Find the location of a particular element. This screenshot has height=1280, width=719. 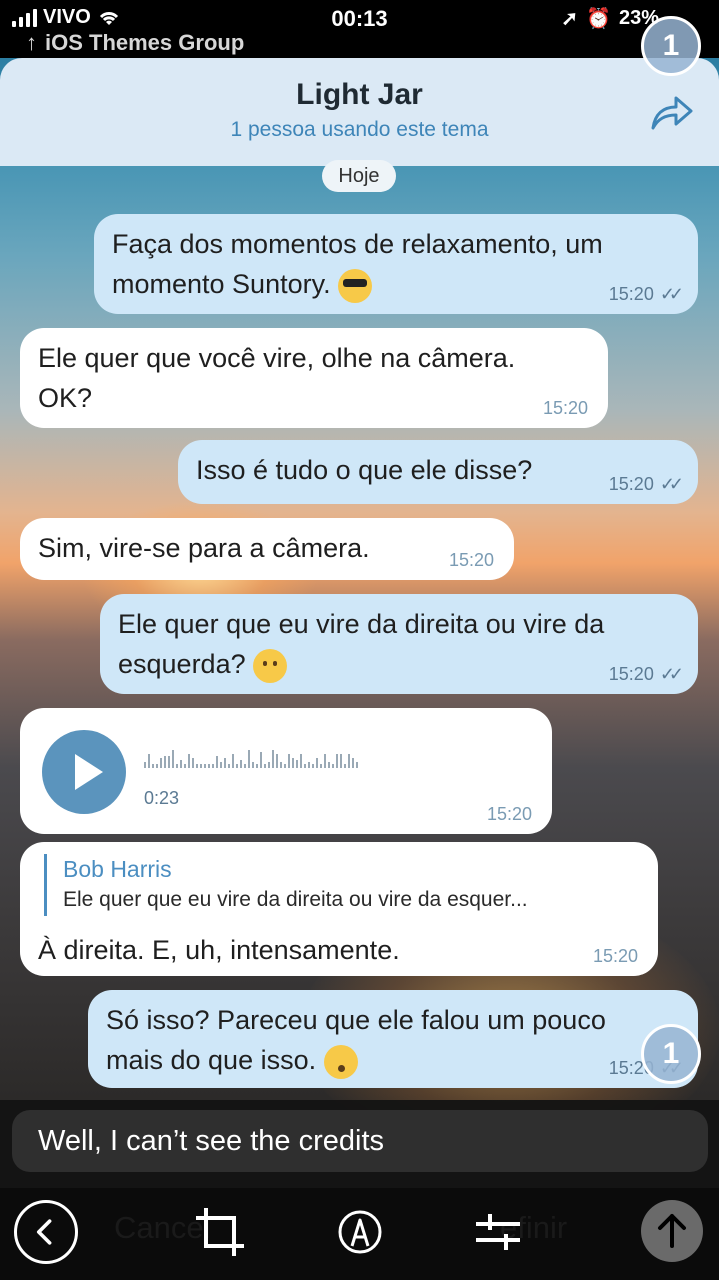

markup-pen-icon is located at coordinates (360, 1232).